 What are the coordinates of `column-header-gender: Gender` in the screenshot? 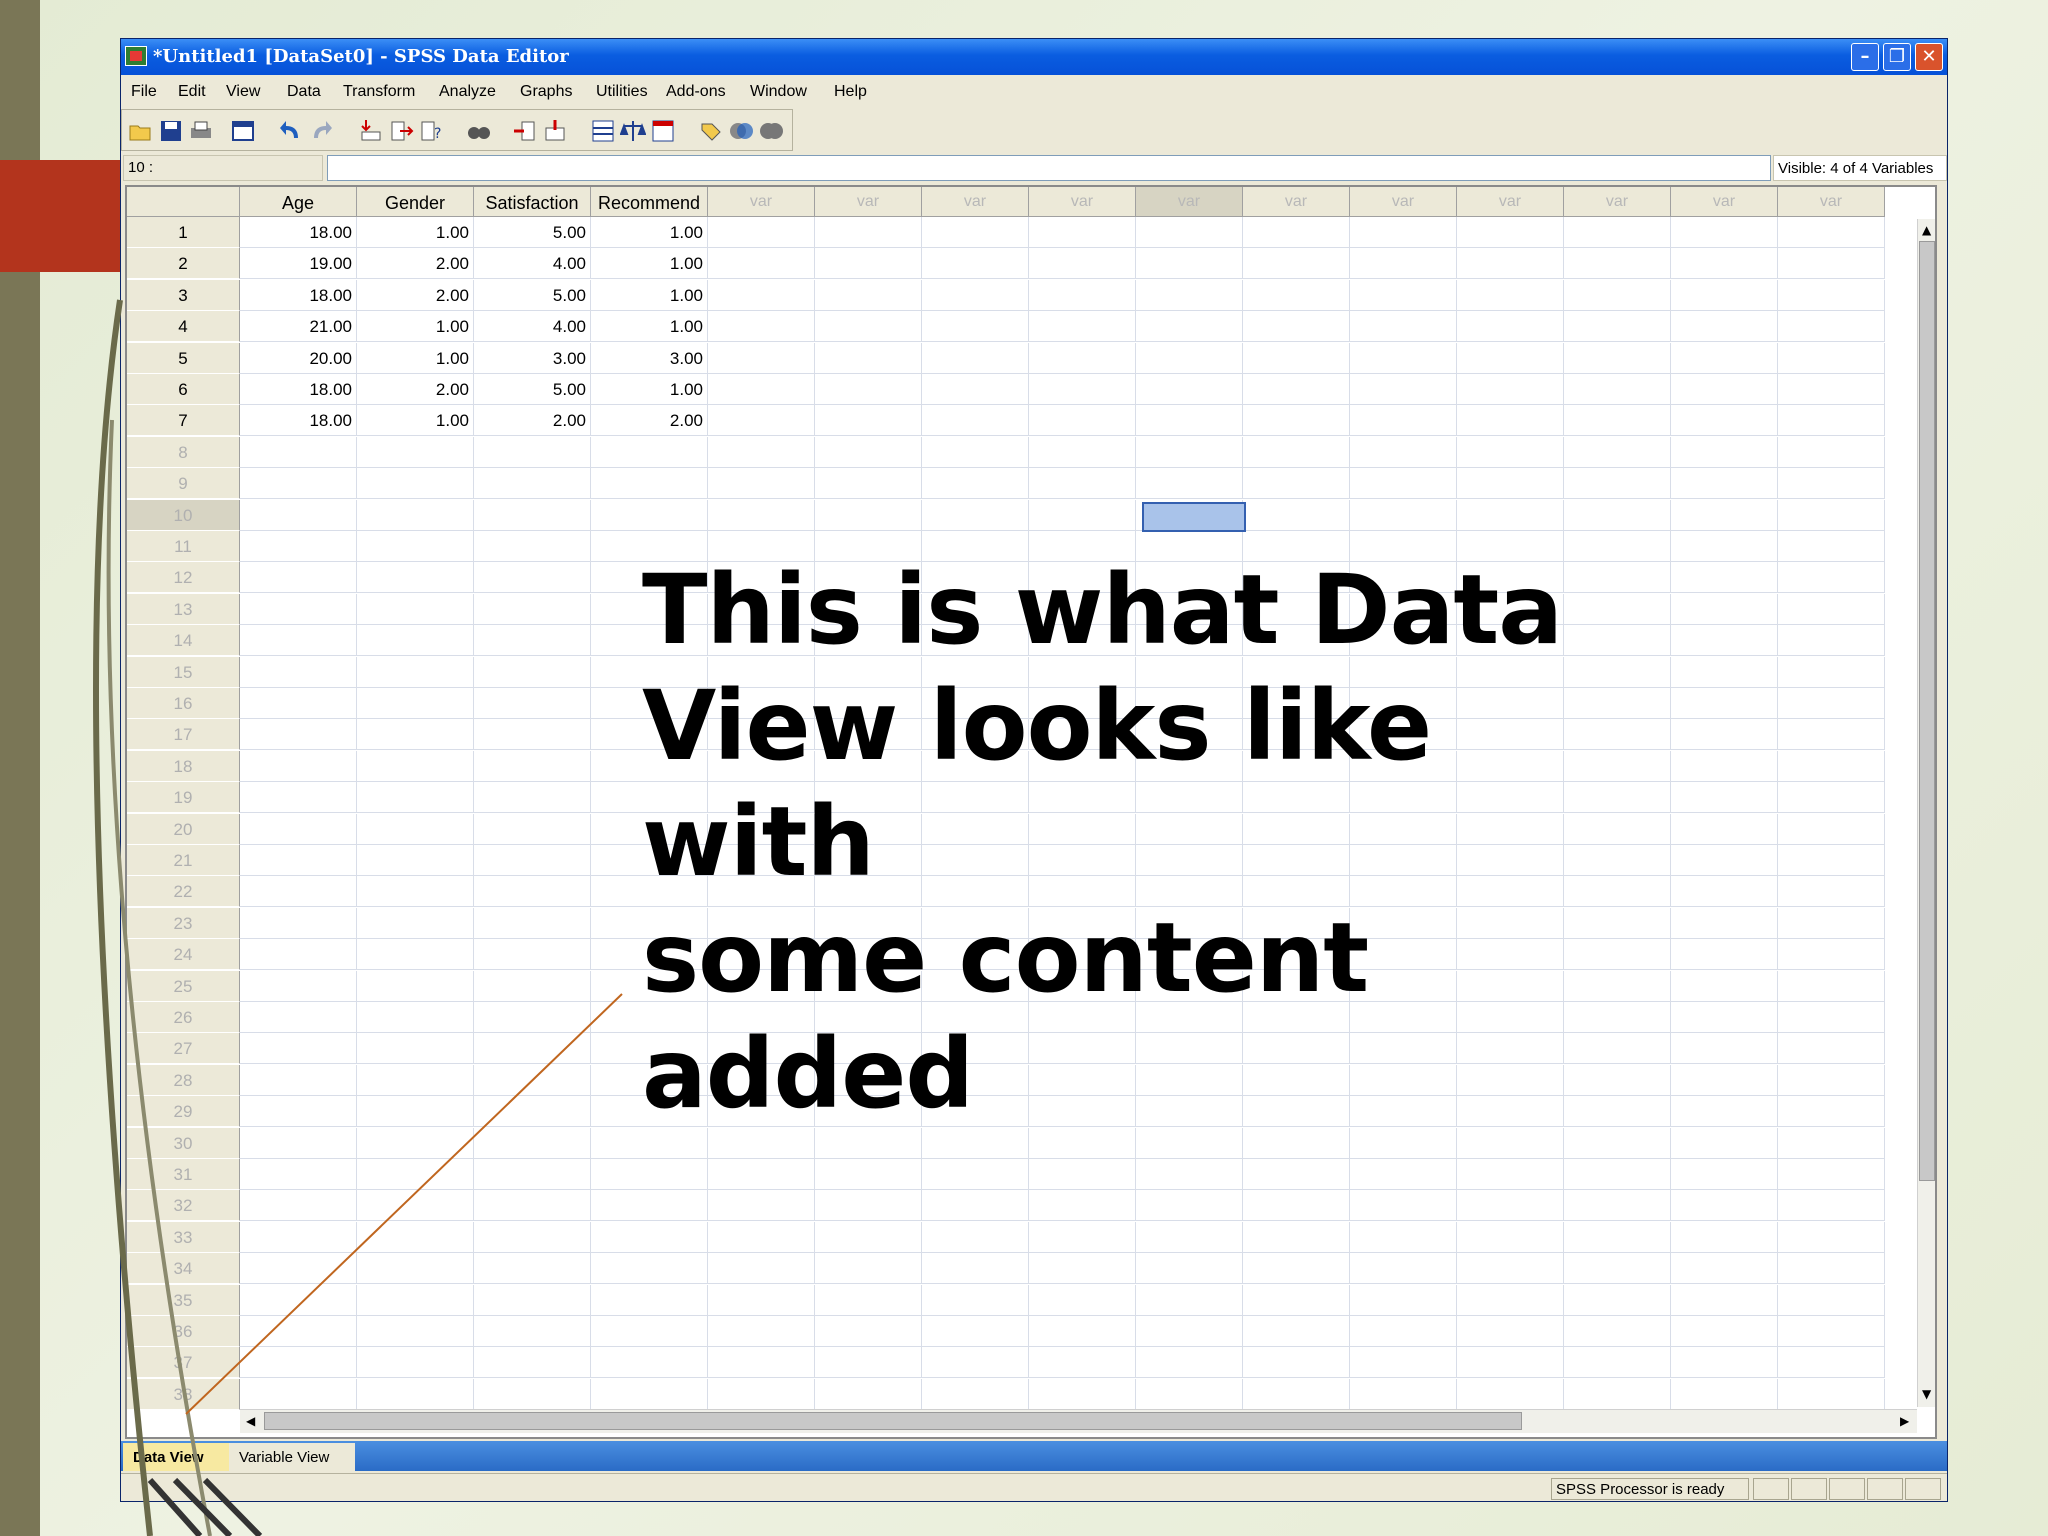 It's located at (415, 202).